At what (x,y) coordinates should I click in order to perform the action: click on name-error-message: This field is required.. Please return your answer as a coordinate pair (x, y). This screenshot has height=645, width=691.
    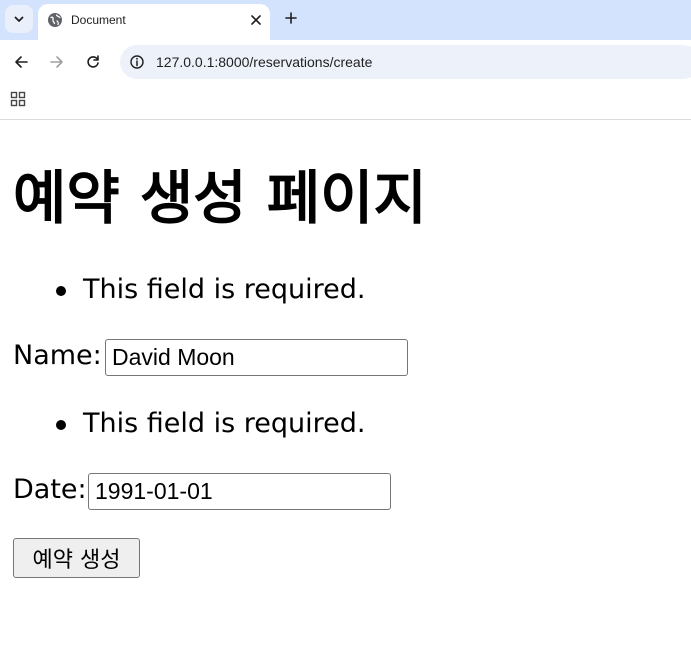
    Looking at the image, I should click on (182, 290).